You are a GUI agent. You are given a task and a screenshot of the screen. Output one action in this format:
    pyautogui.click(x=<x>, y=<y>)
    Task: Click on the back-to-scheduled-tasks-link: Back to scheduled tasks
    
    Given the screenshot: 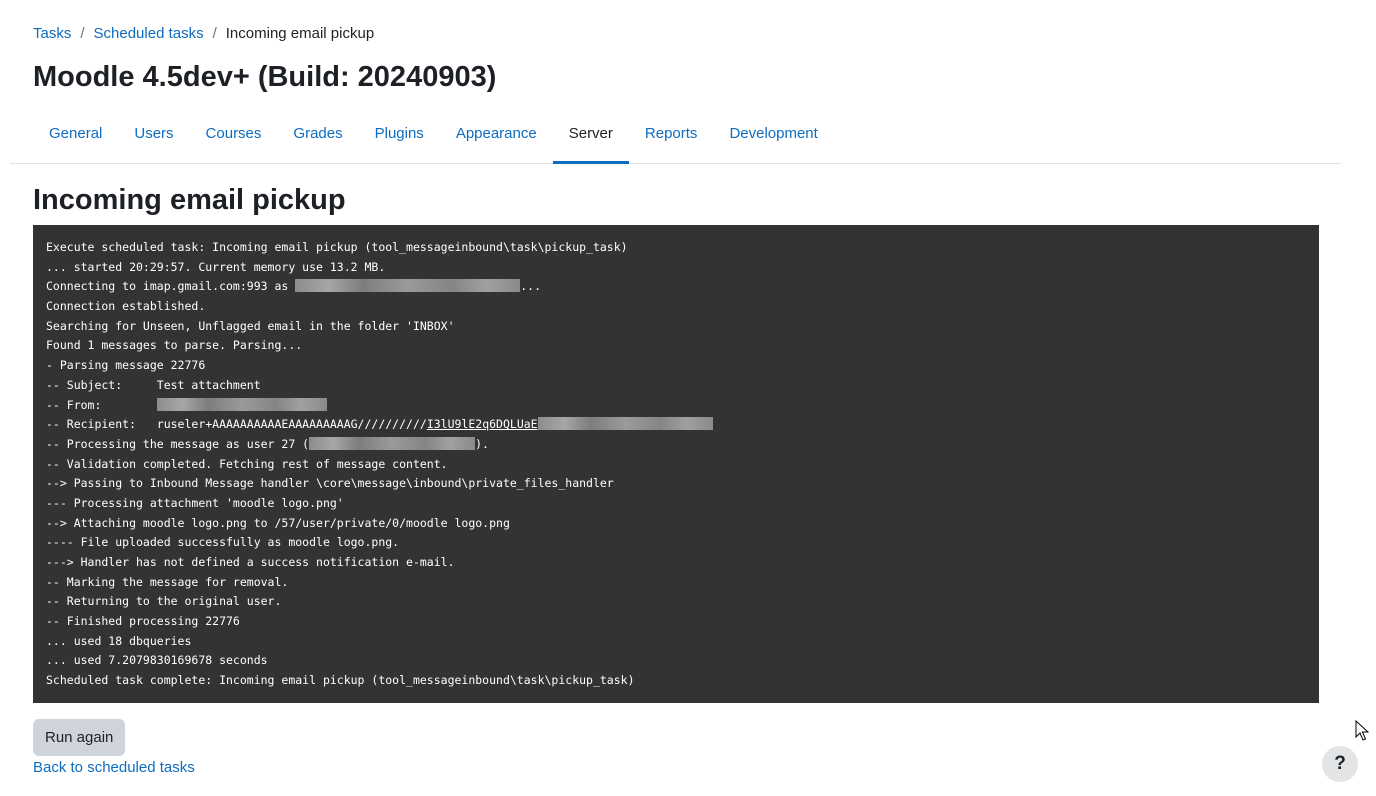 What is the action you would take?
    pyautogui.click(x=114, y=768)
    